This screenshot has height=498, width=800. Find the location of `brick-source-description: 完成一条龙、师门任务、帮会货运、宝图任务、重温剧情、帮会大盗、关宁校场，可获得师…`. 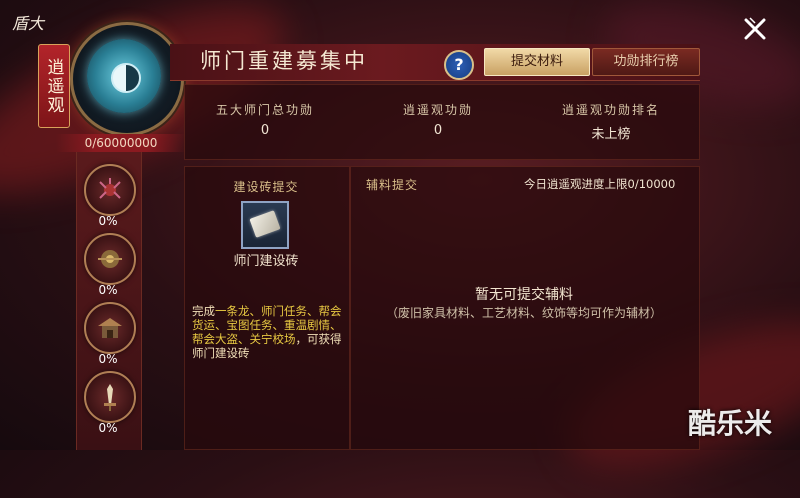

brick-source-description: 完成一条龙、师门任务、帮会货运、宝图任务、重温剧情、帮会大盗、关宁校场，可获得师… is located at coordinates (268, 332).